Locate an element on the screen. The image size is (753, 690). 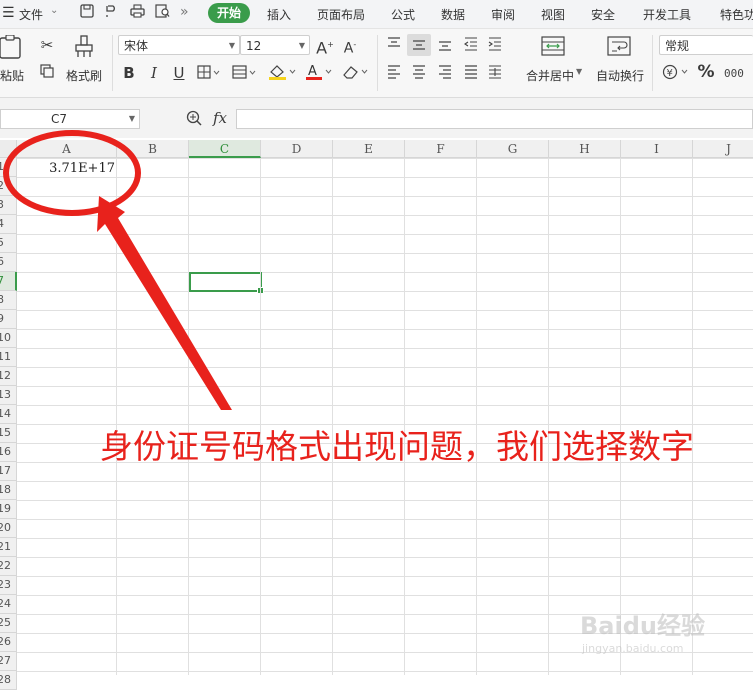
copy-icon is located at coordinates (47, 72).